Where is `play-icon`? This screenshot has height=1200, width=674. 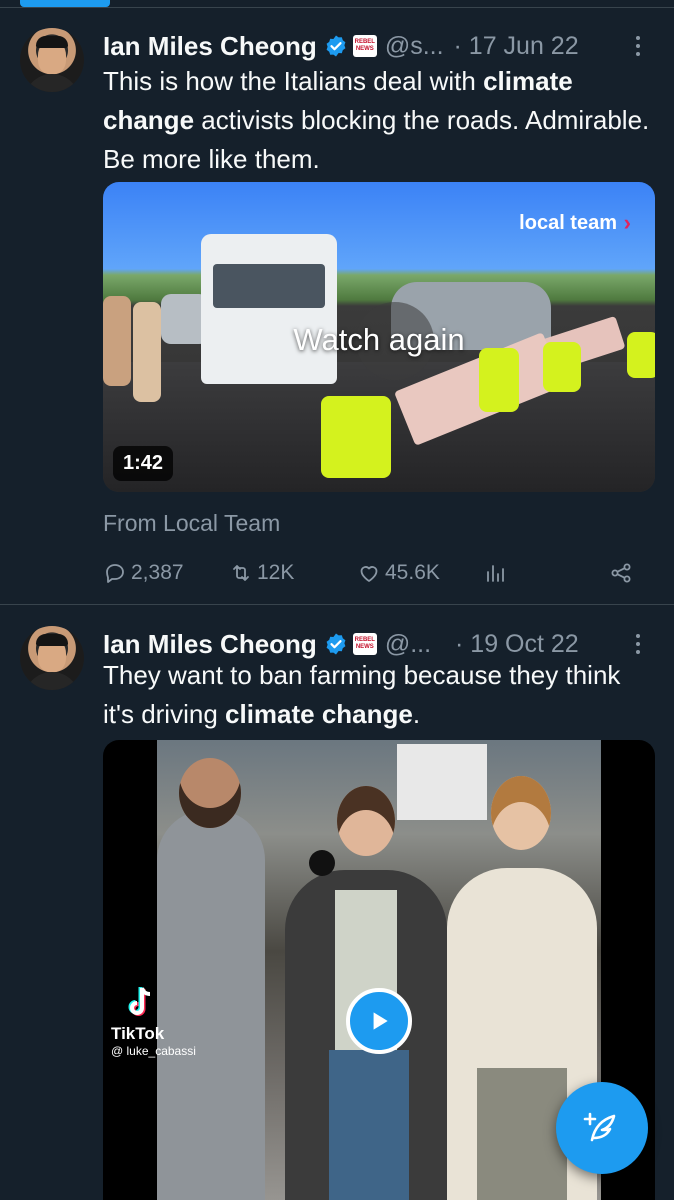
play-icon is located at coordinates (380, 1021).